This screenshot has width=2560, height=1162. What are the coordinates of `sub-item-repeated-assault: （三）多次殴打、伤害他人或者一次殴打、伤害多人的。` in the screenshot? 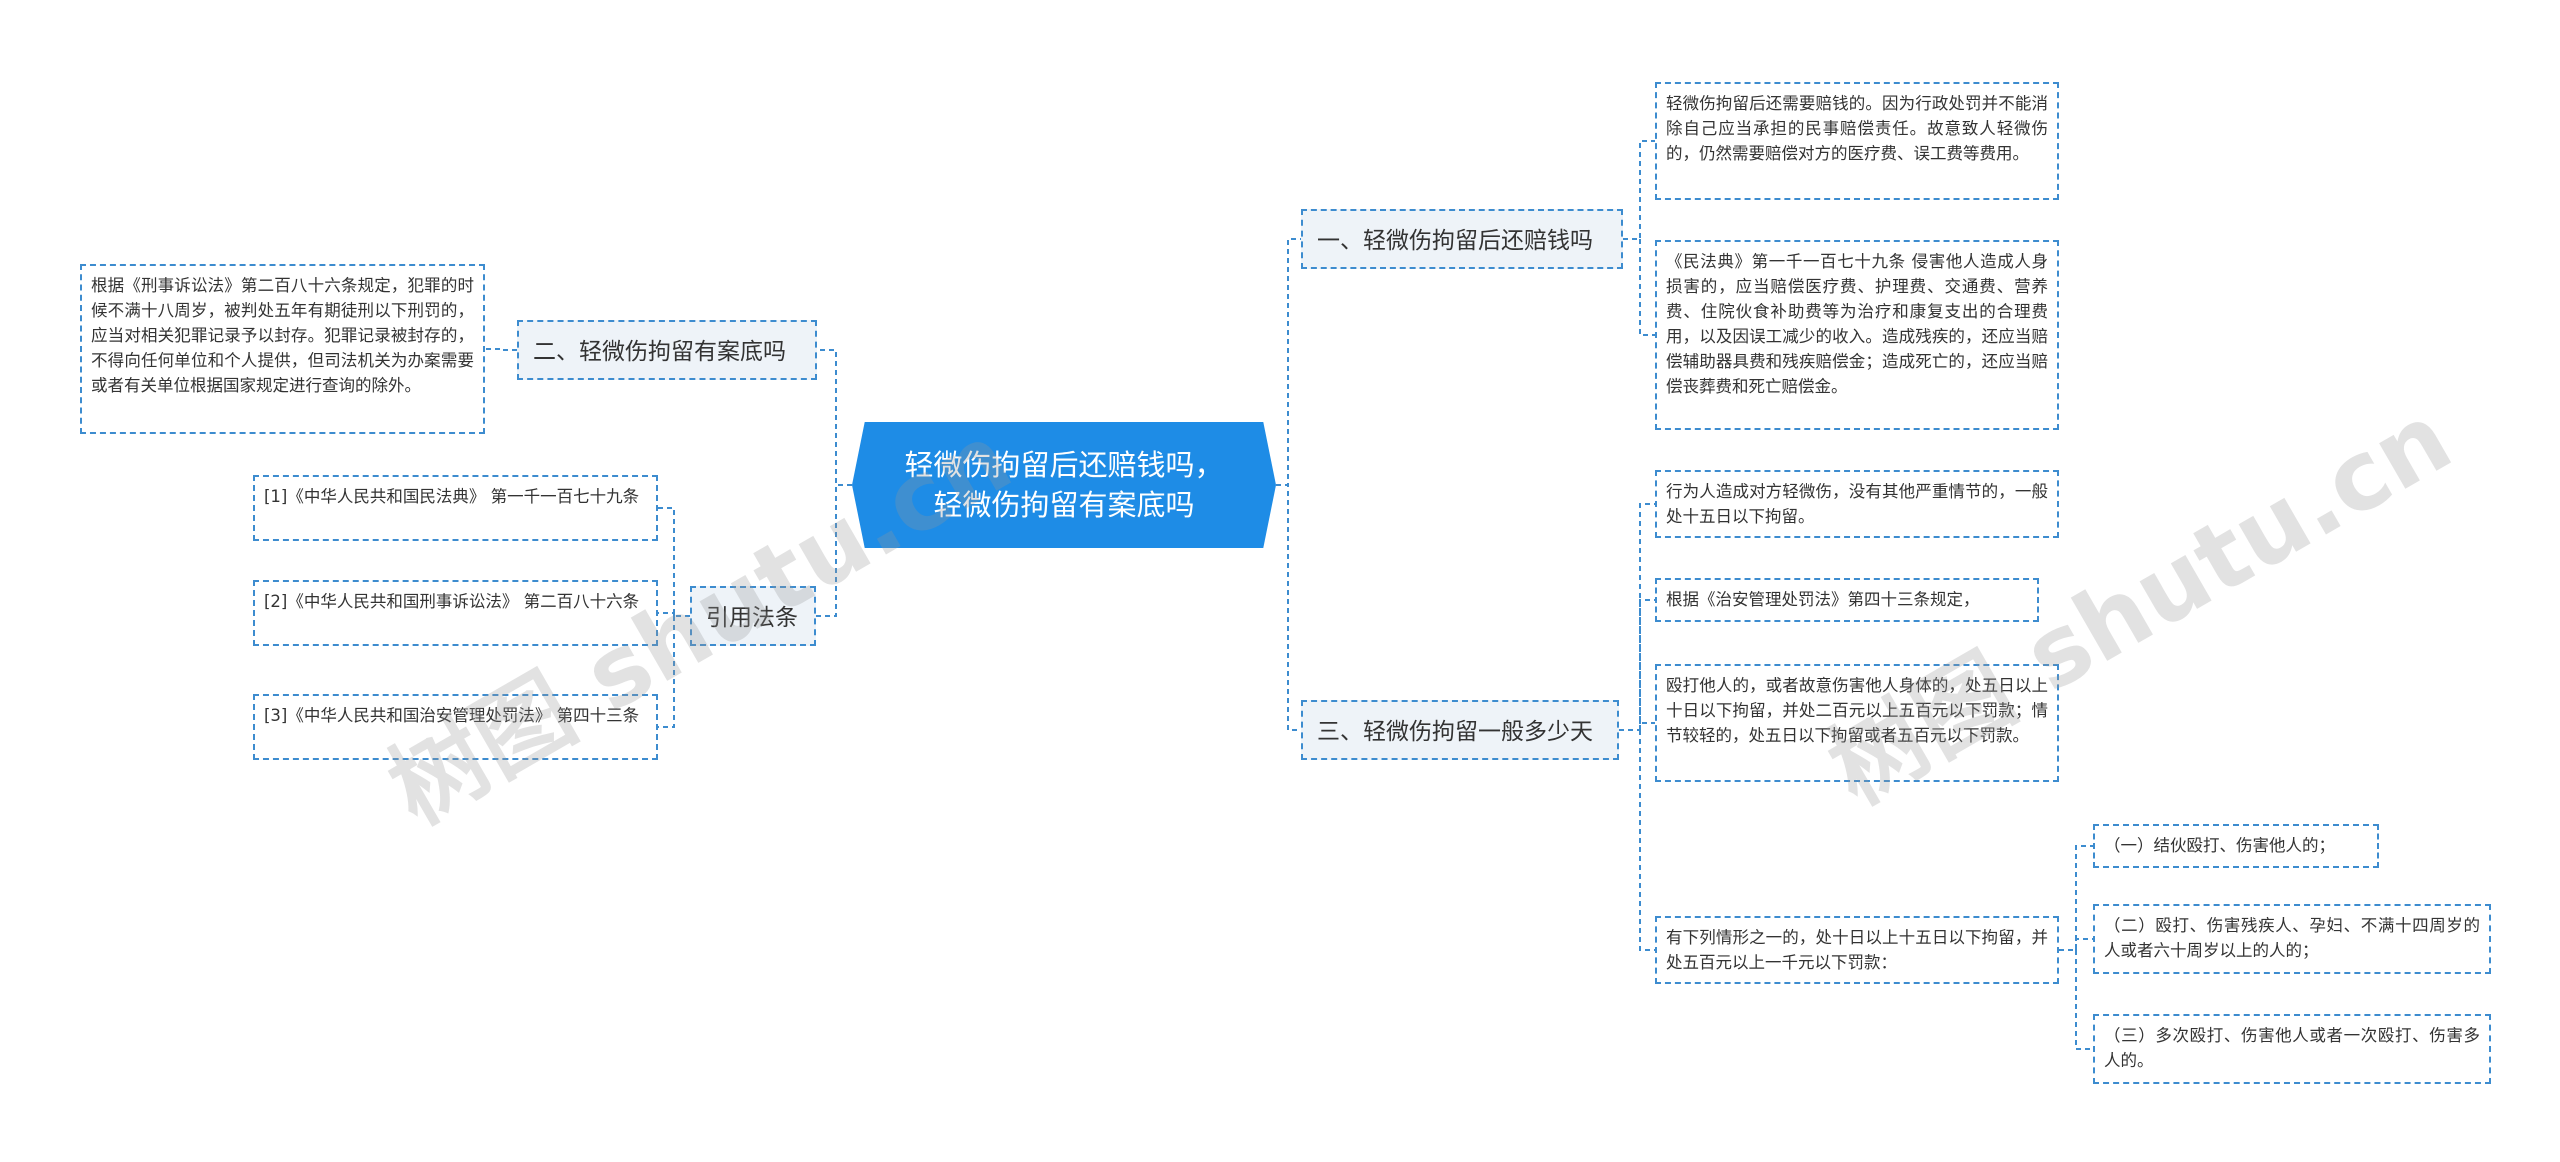 It's located at (2292, 1049).